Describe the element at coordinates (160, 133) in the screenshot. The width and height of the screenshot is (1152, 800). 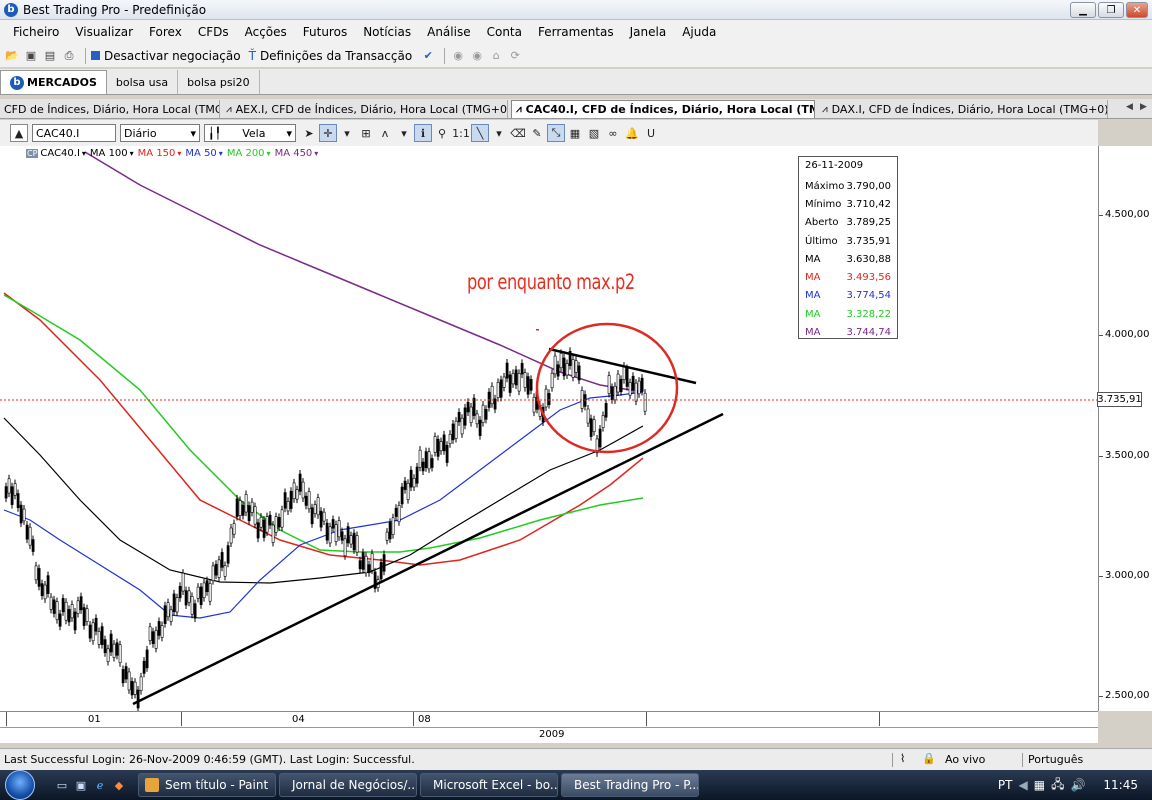
I see `interval-select: Diário ▾` at that location.